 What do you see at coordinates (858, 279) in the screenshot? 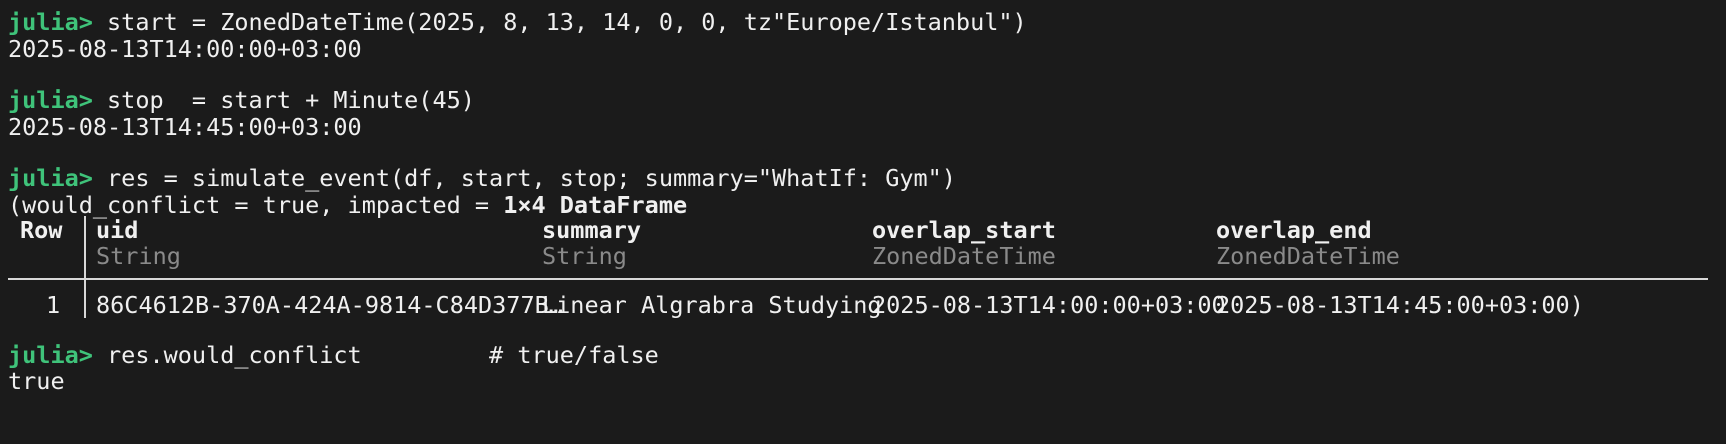
I see `header-separator` at bounding box center [858, 279].